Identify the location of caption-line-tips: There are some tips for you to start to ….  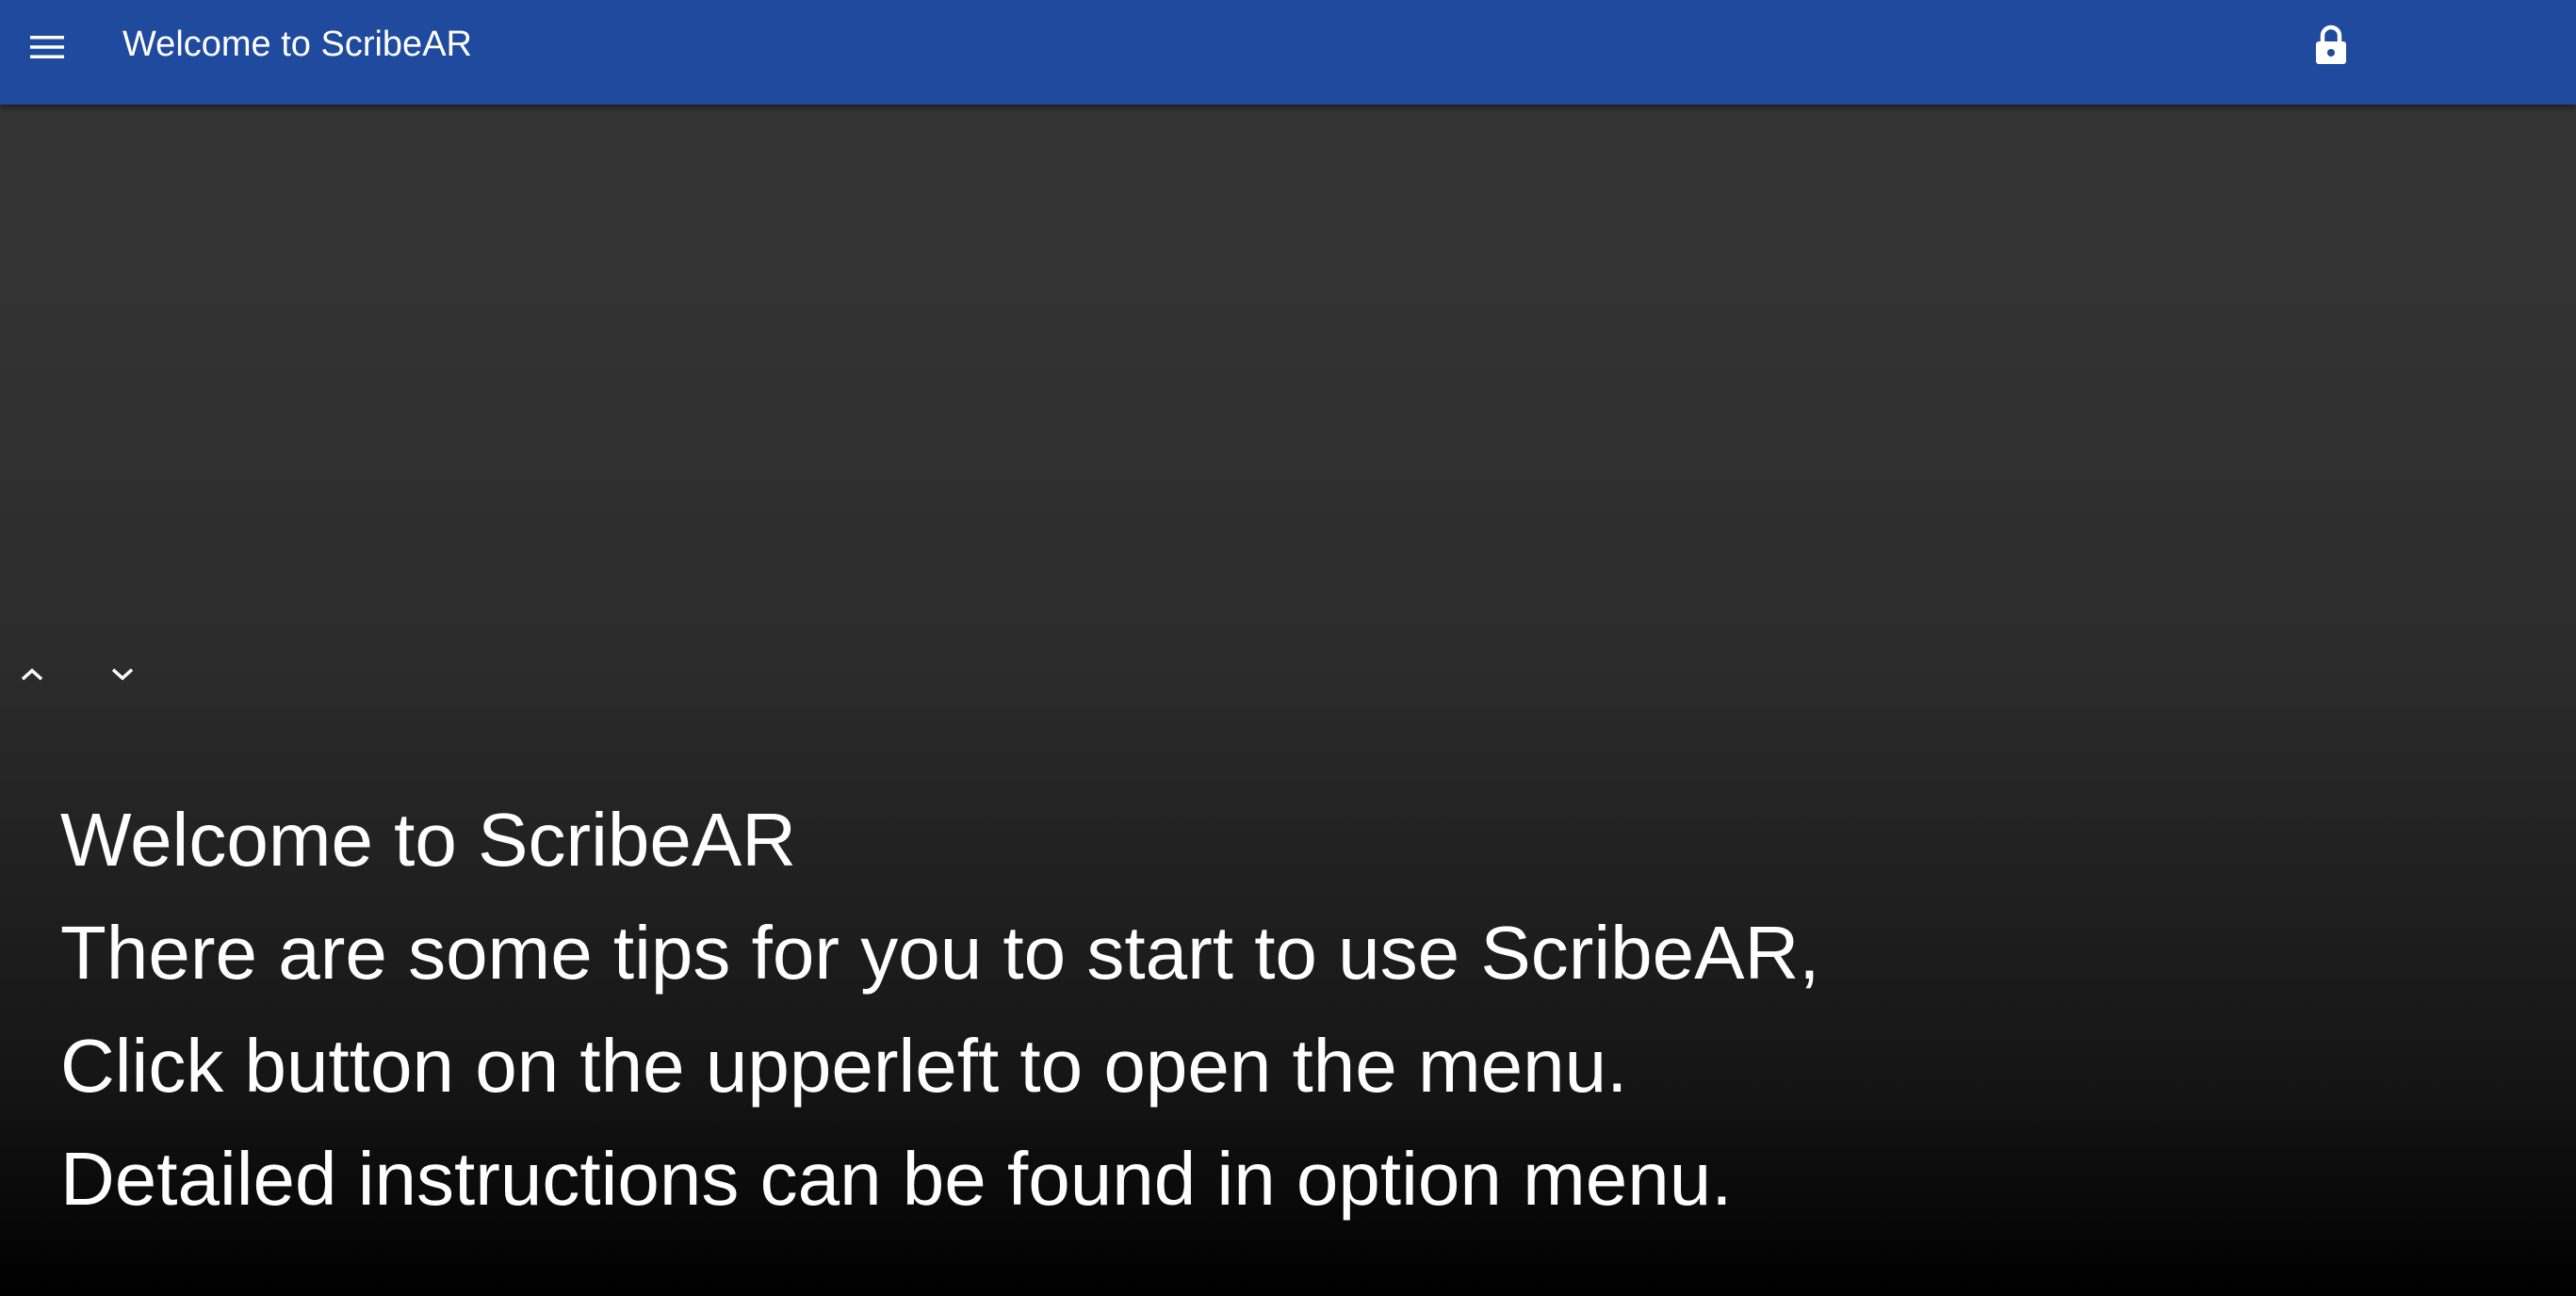
(940, 953).